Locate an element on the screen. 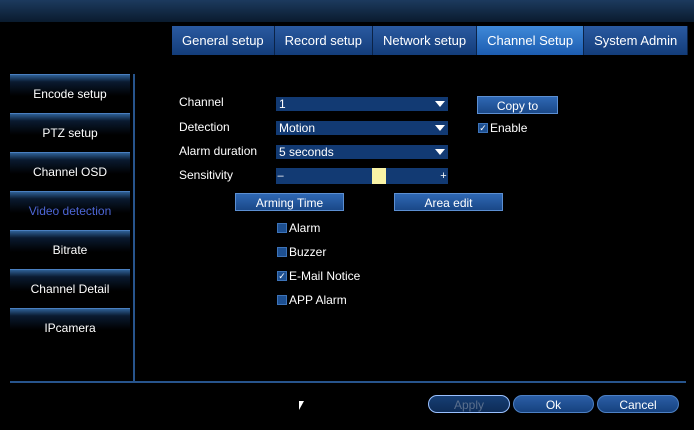 This screenshot has width=694, height=430. enable-checkbox: ✓ is located at coordinates (483, 128).